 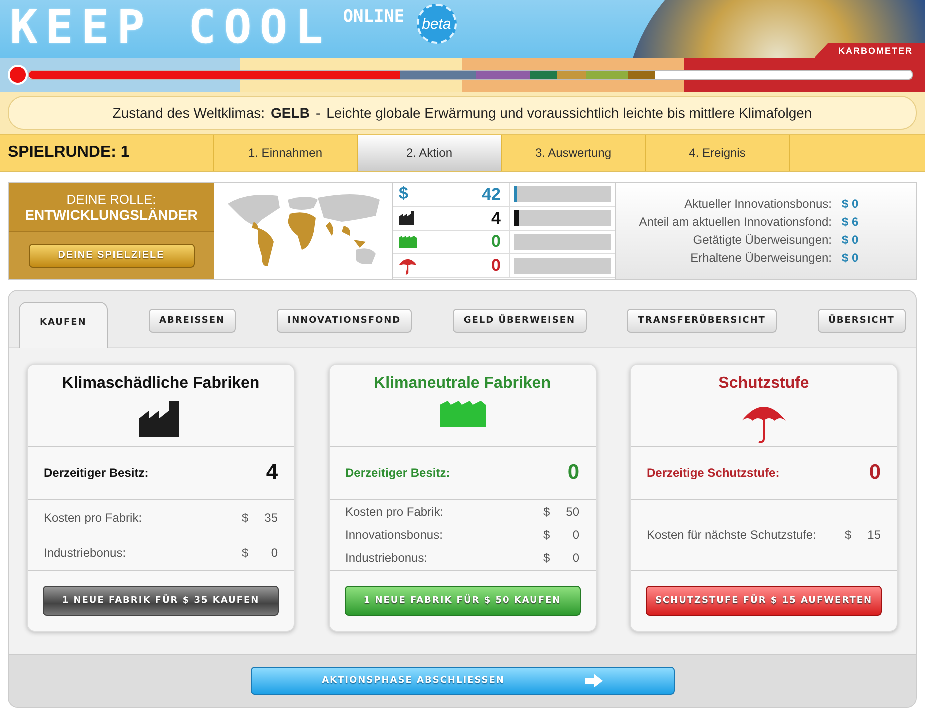 I want to click on detail-label: Innovationsbonus:, so click(x=395, y=535).